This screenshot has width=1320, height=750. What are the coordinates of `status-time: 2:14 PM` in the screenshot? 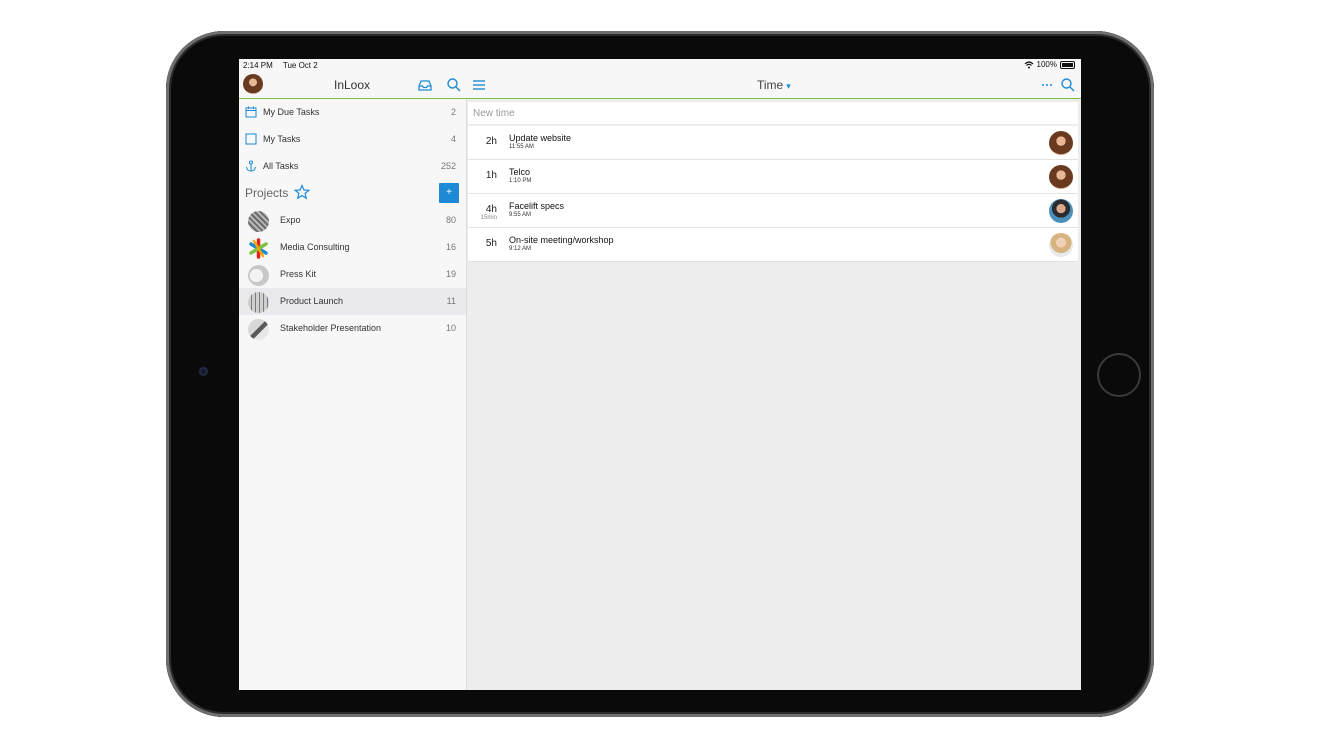 It's located at (258, 65).